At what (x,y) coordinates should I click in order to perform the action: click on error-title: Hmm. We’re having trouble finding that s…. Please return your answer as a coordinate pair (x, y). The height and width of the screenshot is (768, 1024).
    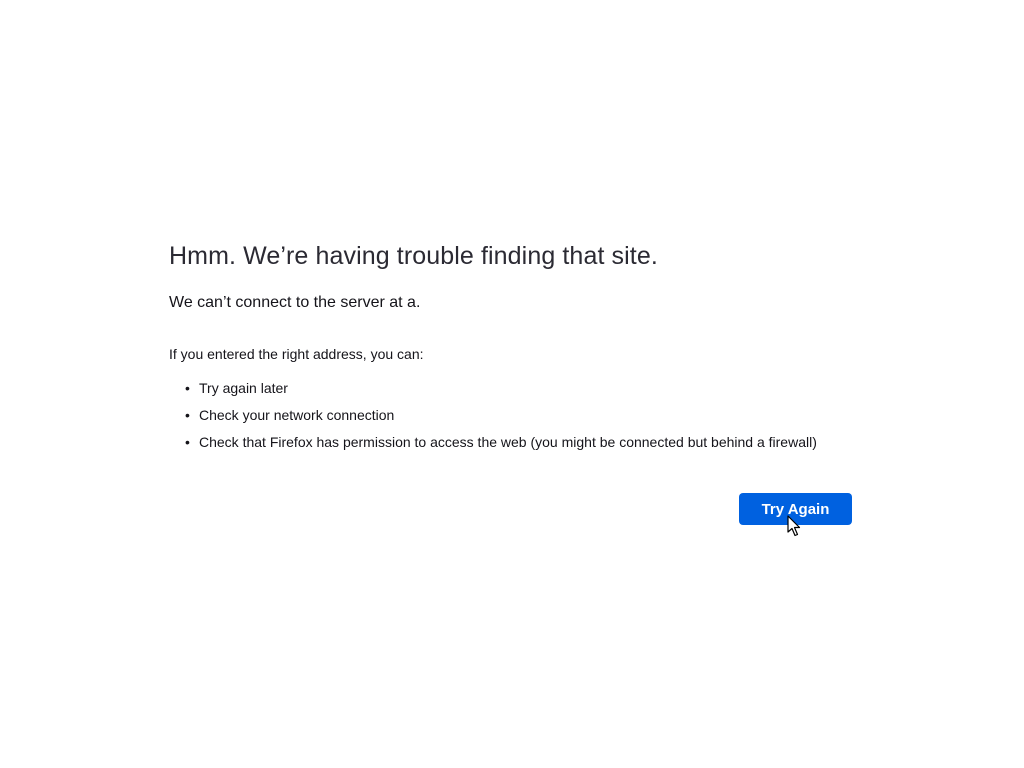
    Looking at the image, I should click on (413, 256).